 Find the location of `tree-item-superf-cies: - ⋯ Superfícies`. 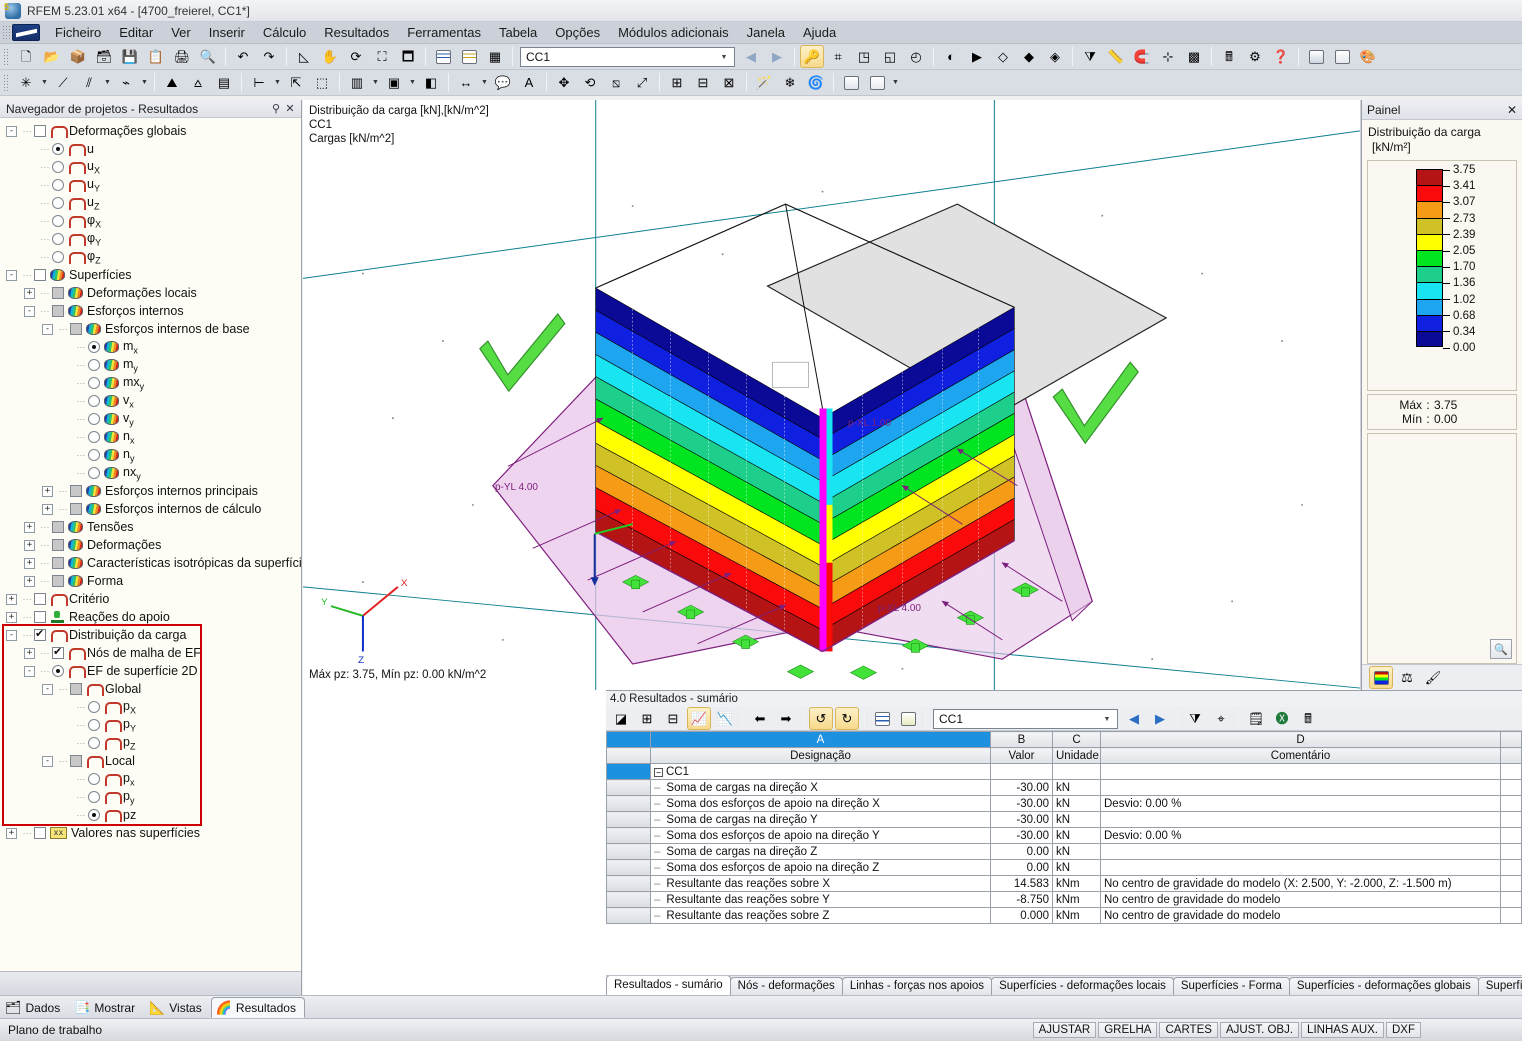

tree-item-superf-cies: - ⋯ Superfícies is located at coordinates (153, 275).